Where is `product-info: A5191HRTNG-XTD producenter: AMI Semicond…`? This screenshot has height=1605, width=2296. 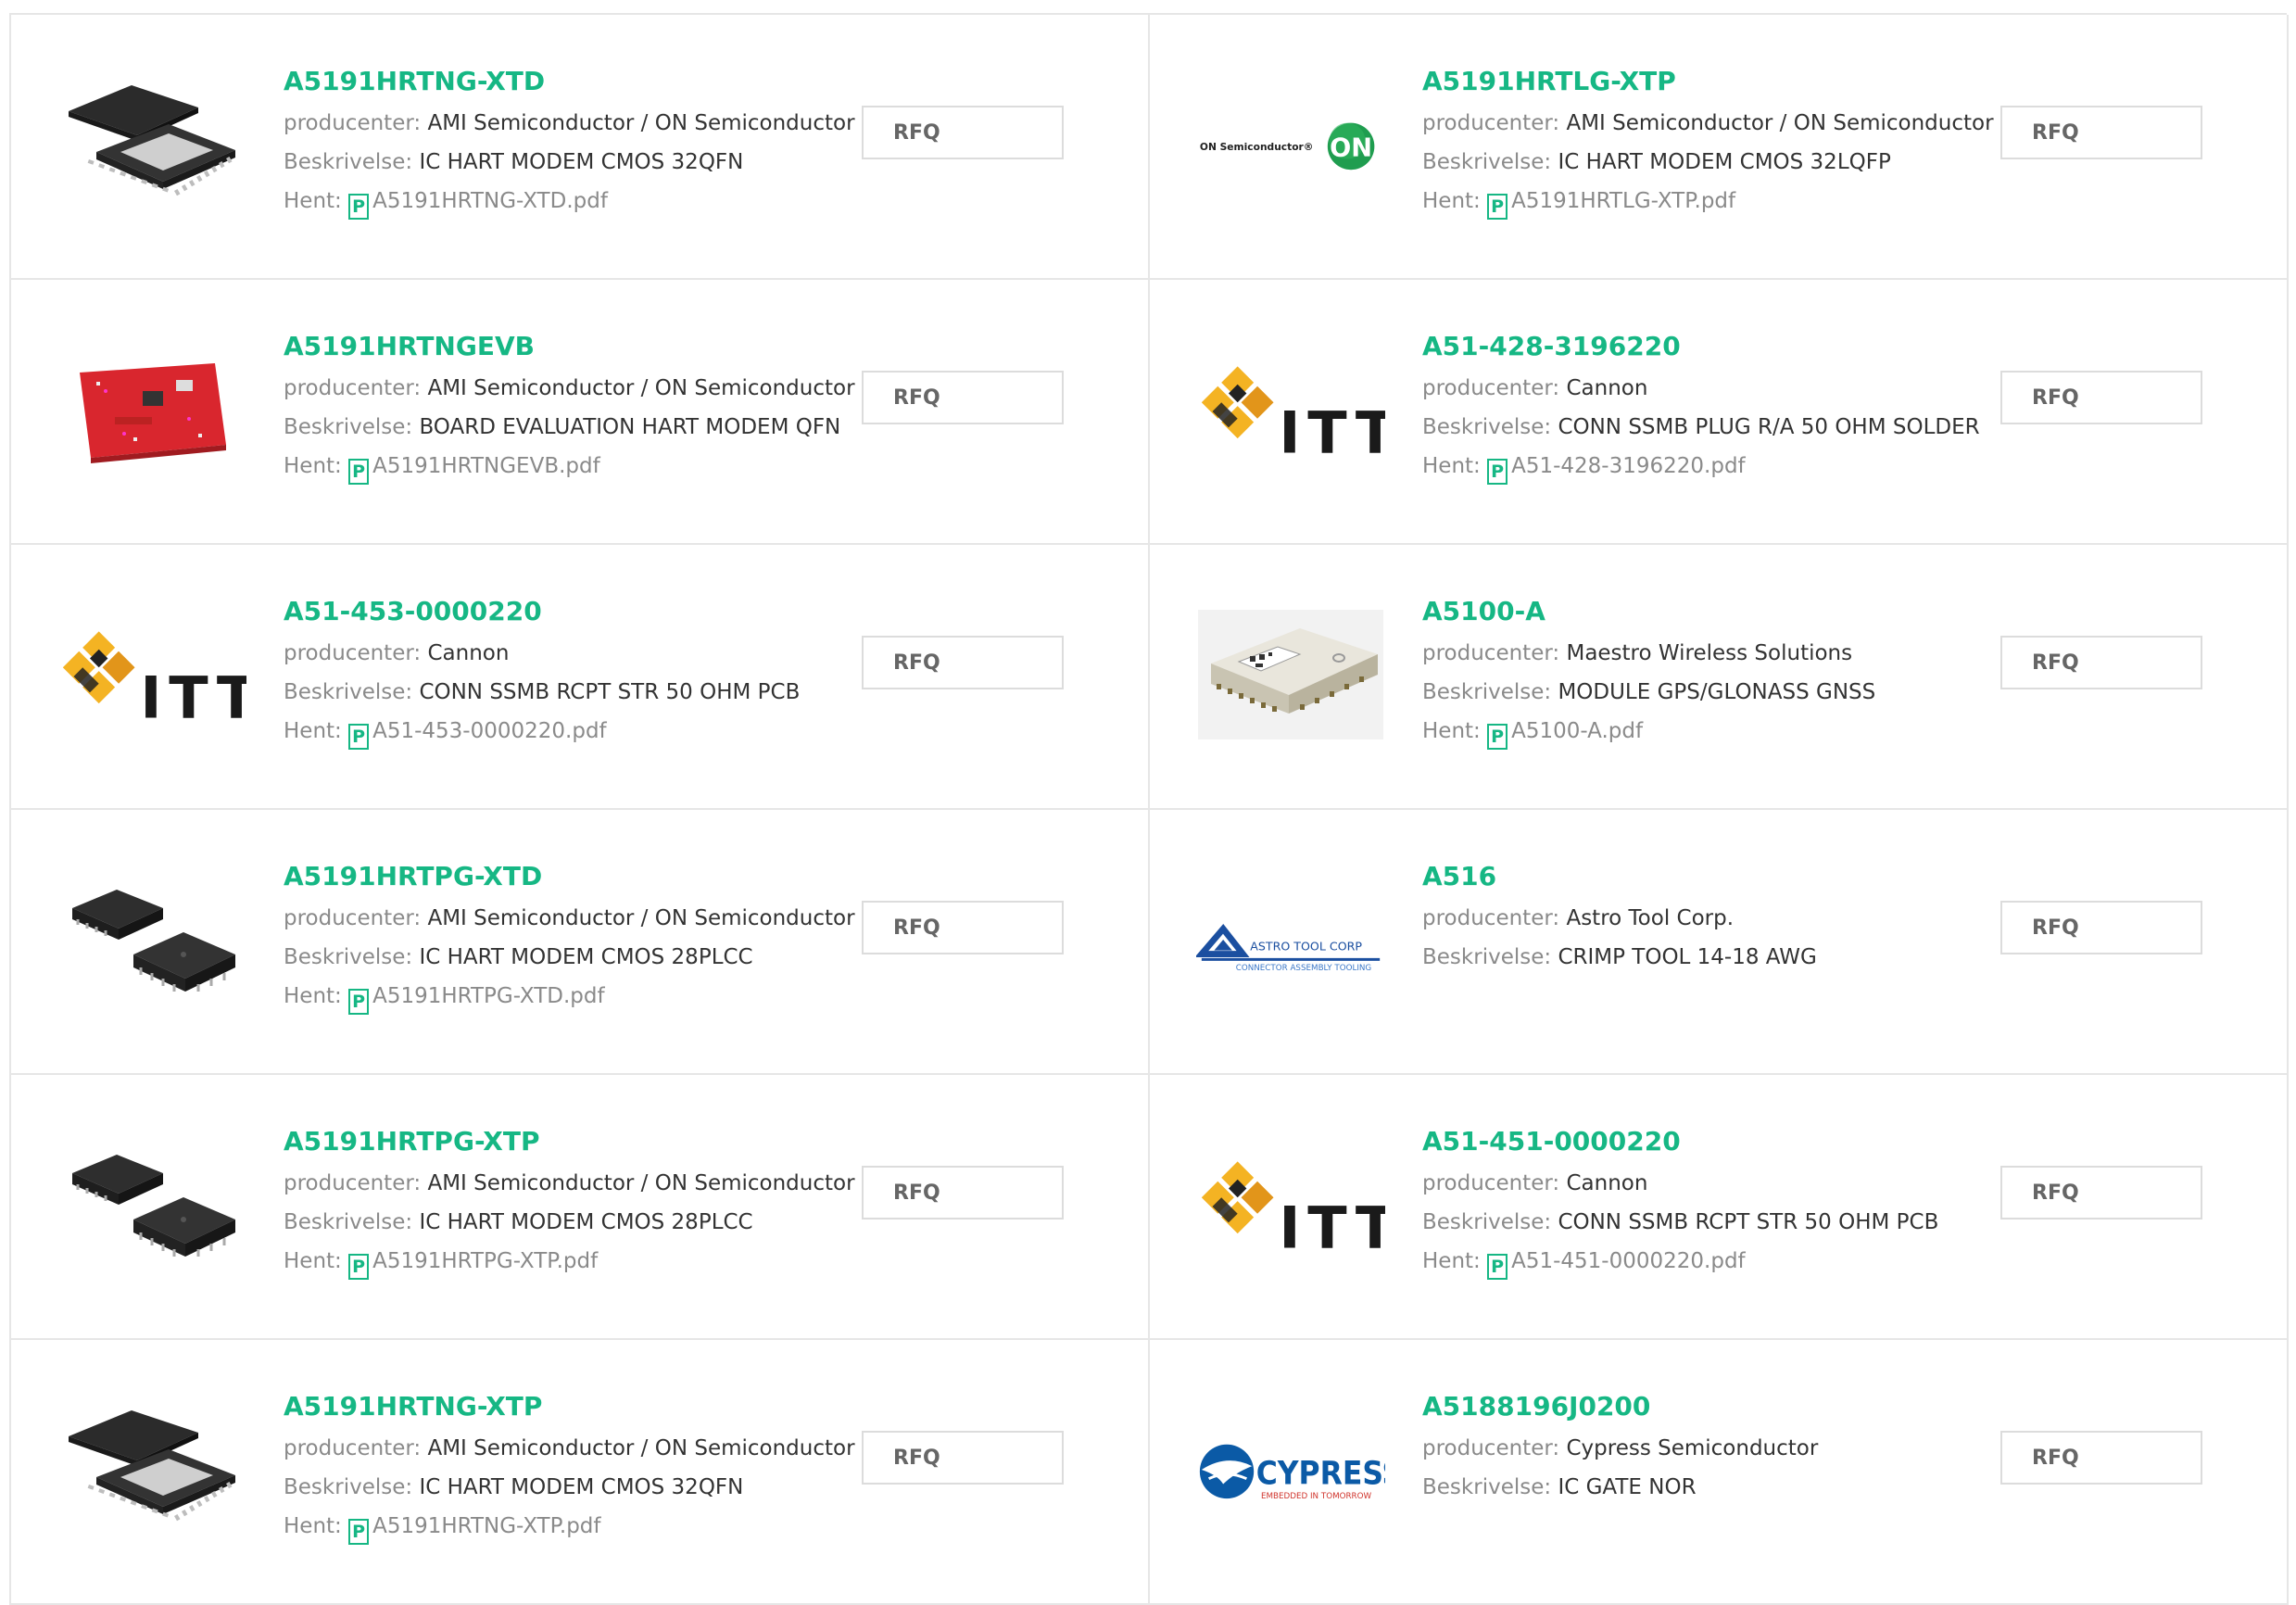 product-info: A5191HRTNG-XTD producenter: AMI Semicond… is located at coordinates (569, 142).